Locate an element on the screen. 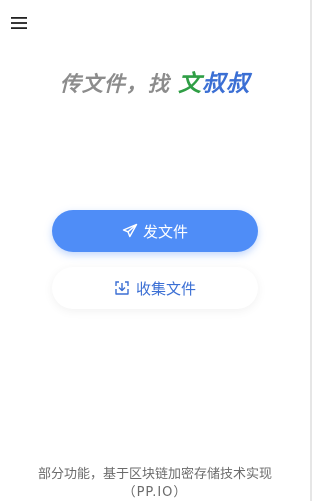 The image size is (320, 501). menu-button is located at coordinates (19, 23).